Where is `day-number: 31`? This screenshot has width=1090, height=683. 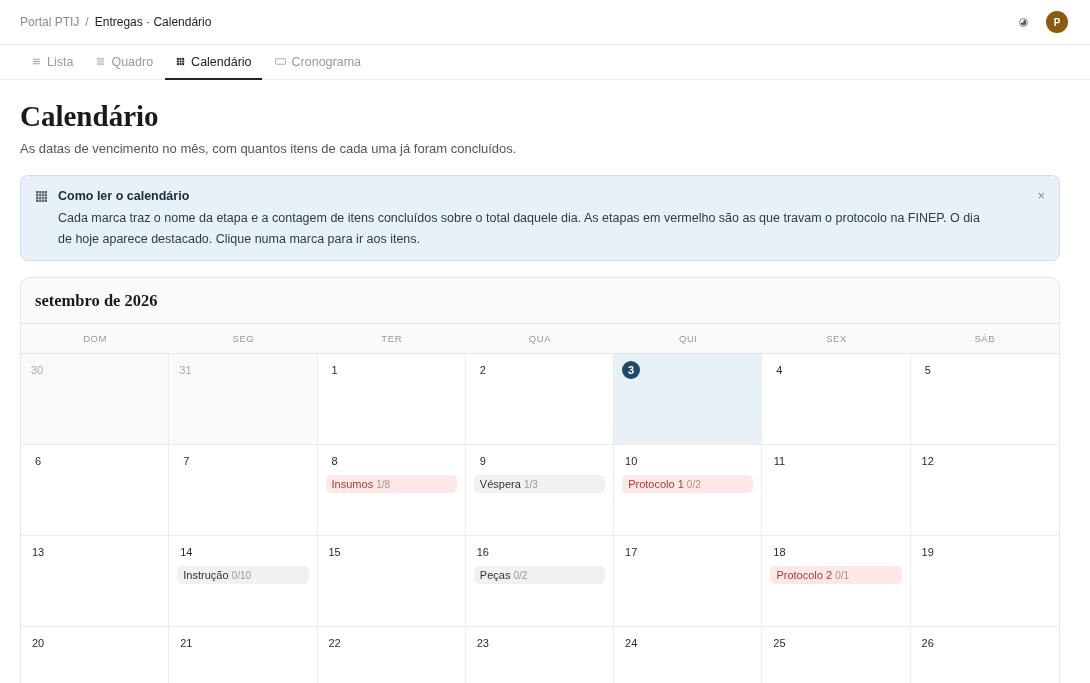 day-number: 31 is located at coordinates (185, 370).